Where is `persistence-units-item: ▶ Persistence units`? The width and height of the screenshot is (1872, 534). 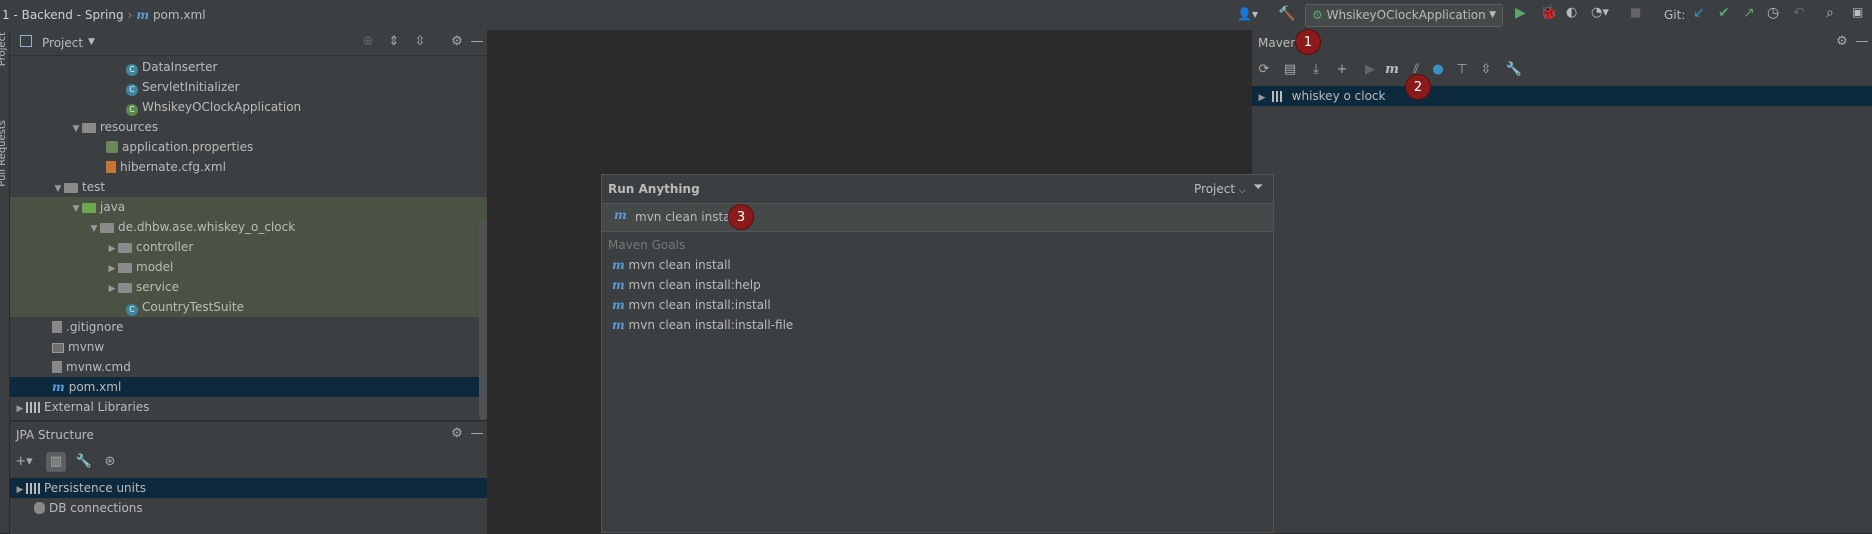
persistence-units-item: ▶ Persistence units is located at coordinates (248, 488).